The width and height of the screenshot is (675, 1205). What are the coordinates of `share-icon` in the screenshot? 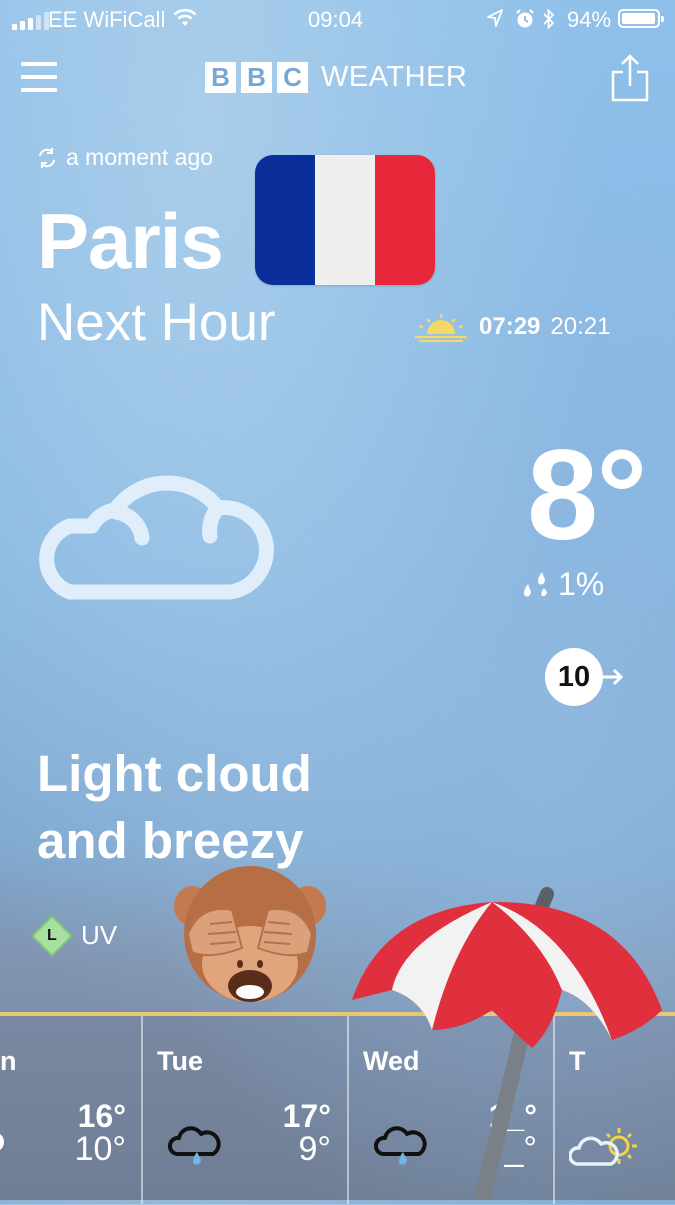 It's located at (630, 78).